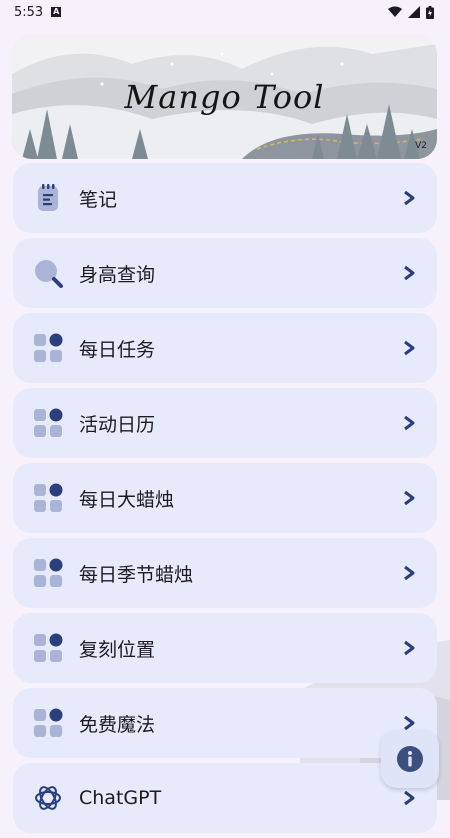 This screenshot has width=450, height=838. Describe the element at coordinates (225, 198) in the screenshot. I see `menu-item-notes: 笔记` at that location.